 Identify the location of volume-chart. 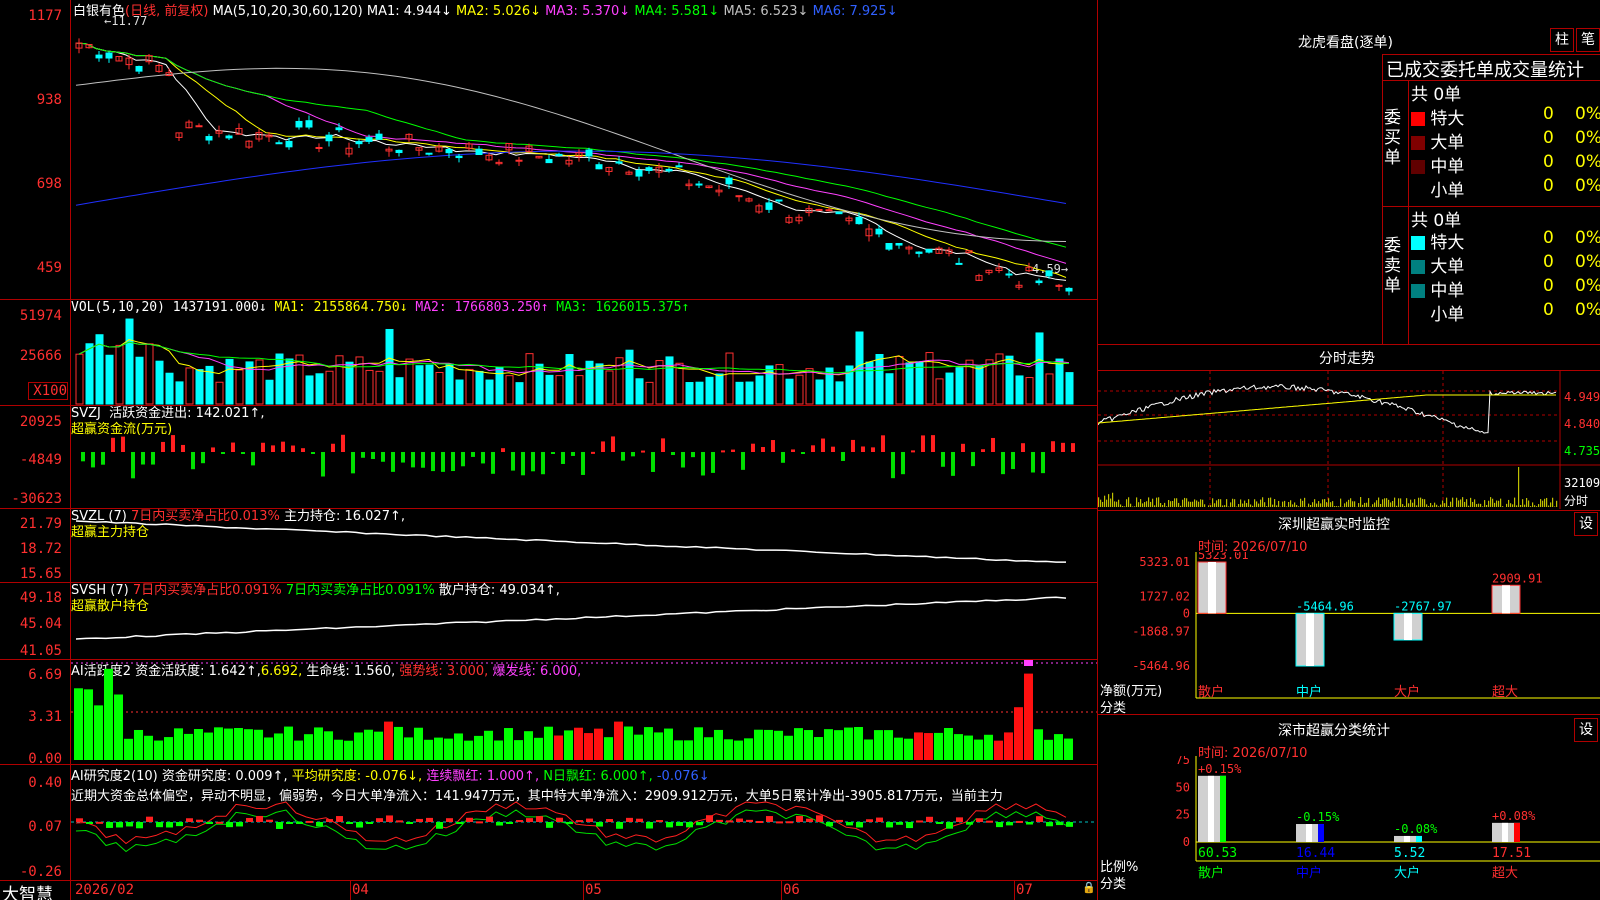
(584, 352).